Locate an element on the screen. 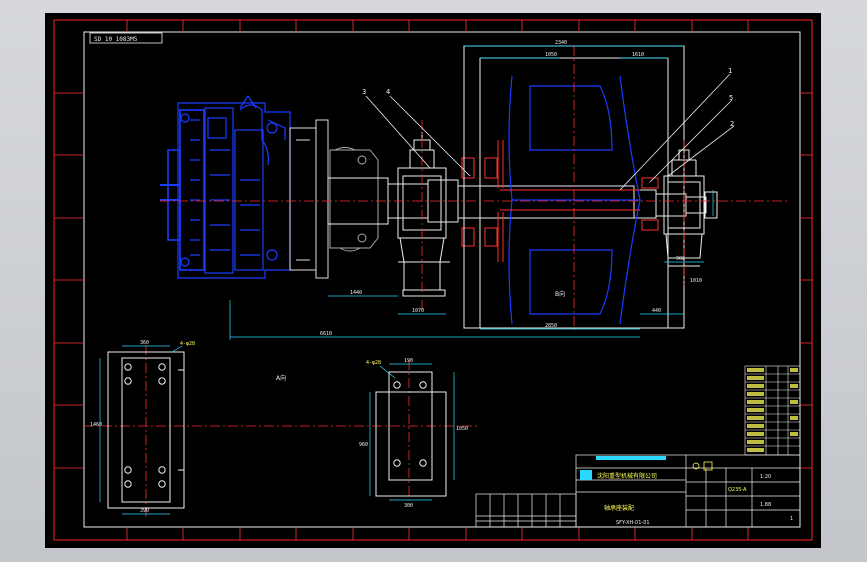  tb-weight: 1.88 is located at coordinates (765, 505).